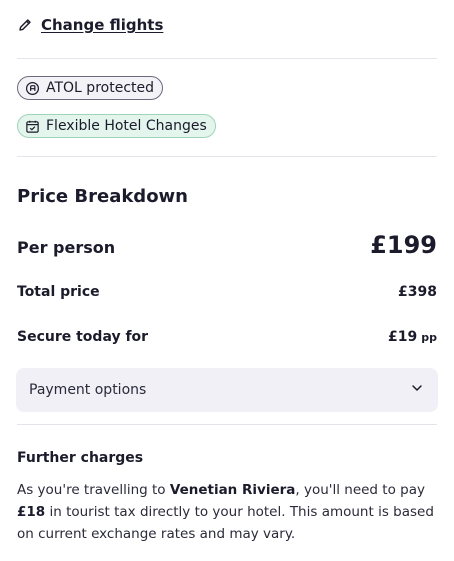 The height and width of the screenshot is (561, 454). I want to click on further-charges-text-part: As you're travelling to, so click(93, 490).